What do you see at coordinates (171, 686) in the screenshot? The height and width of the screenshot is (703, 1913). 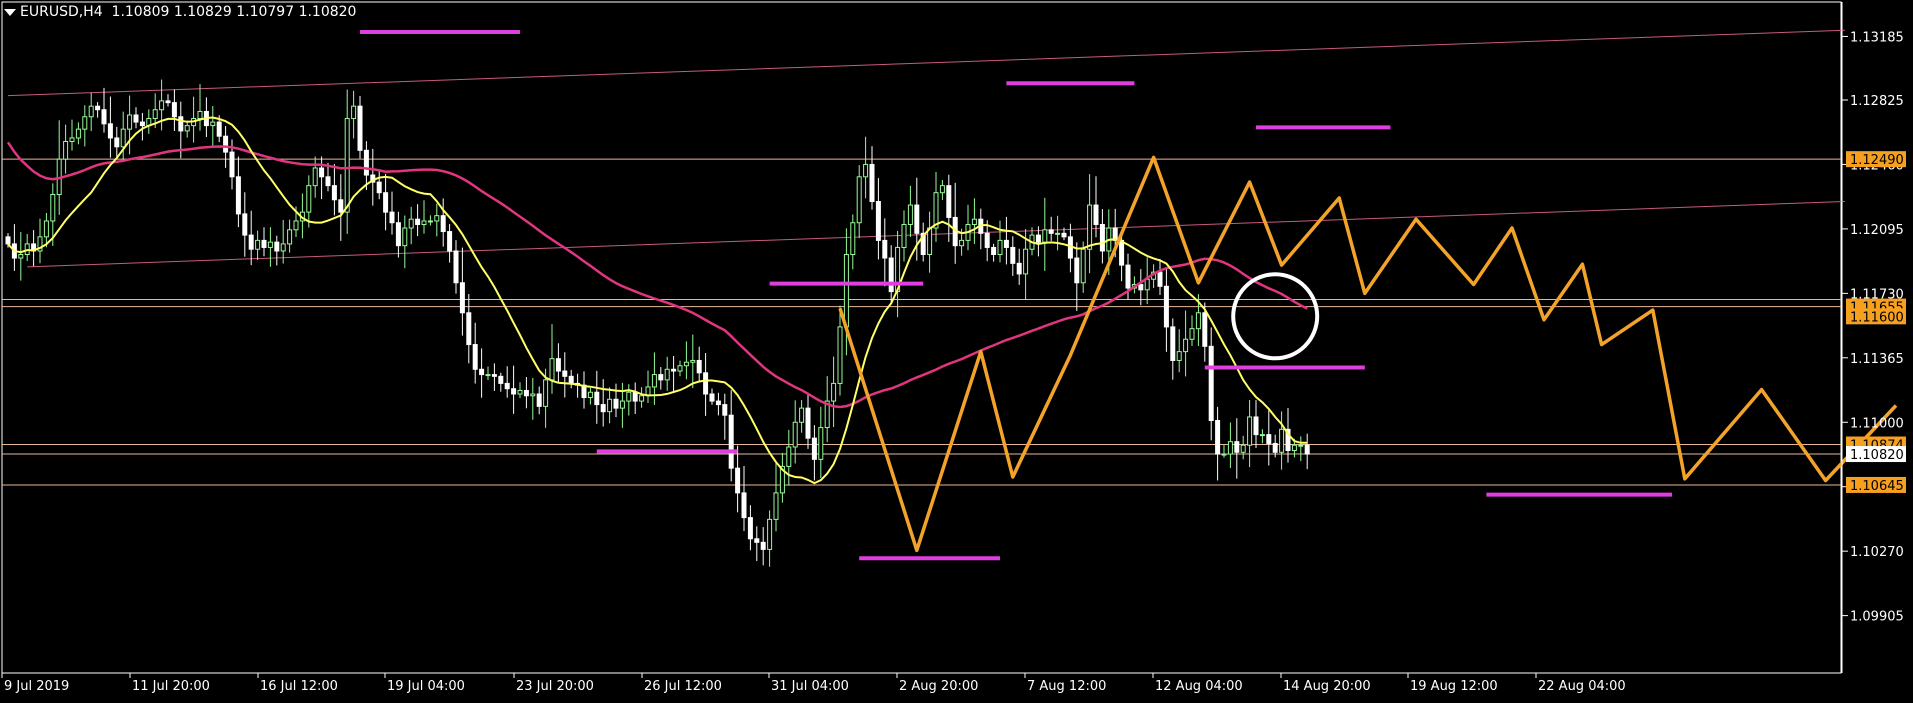 I see `x-tick-label: 11 Jul 20:00` at bounding box center [171, 686].